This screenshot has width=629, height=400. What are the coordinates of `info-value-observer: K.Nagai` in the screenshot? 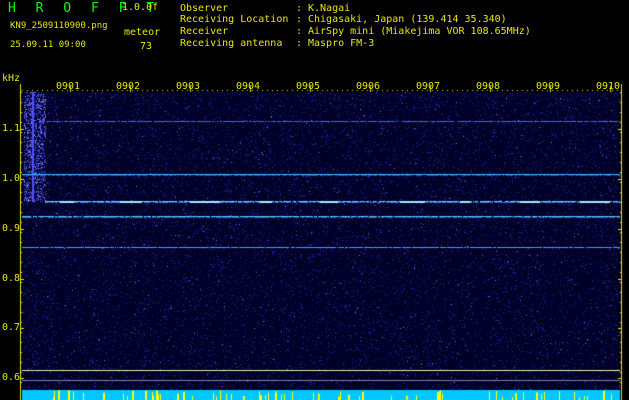 It's located at (329, 8).